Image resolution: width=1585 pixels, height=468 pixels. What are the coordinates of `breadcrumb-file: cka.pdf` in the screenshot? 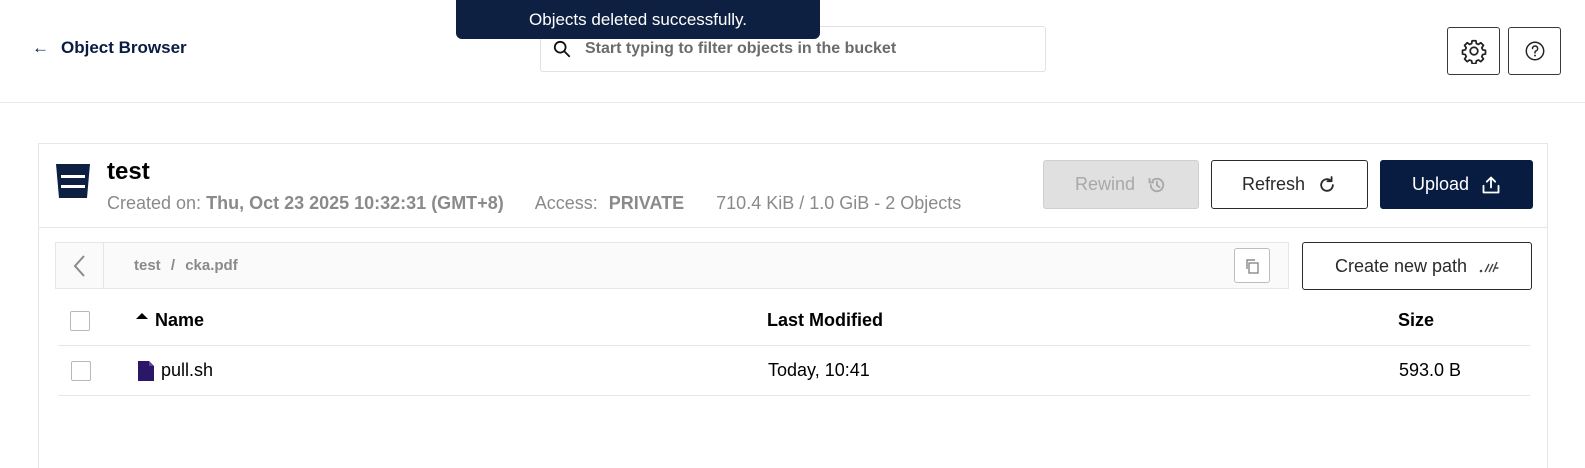 It's located at (211, 265).